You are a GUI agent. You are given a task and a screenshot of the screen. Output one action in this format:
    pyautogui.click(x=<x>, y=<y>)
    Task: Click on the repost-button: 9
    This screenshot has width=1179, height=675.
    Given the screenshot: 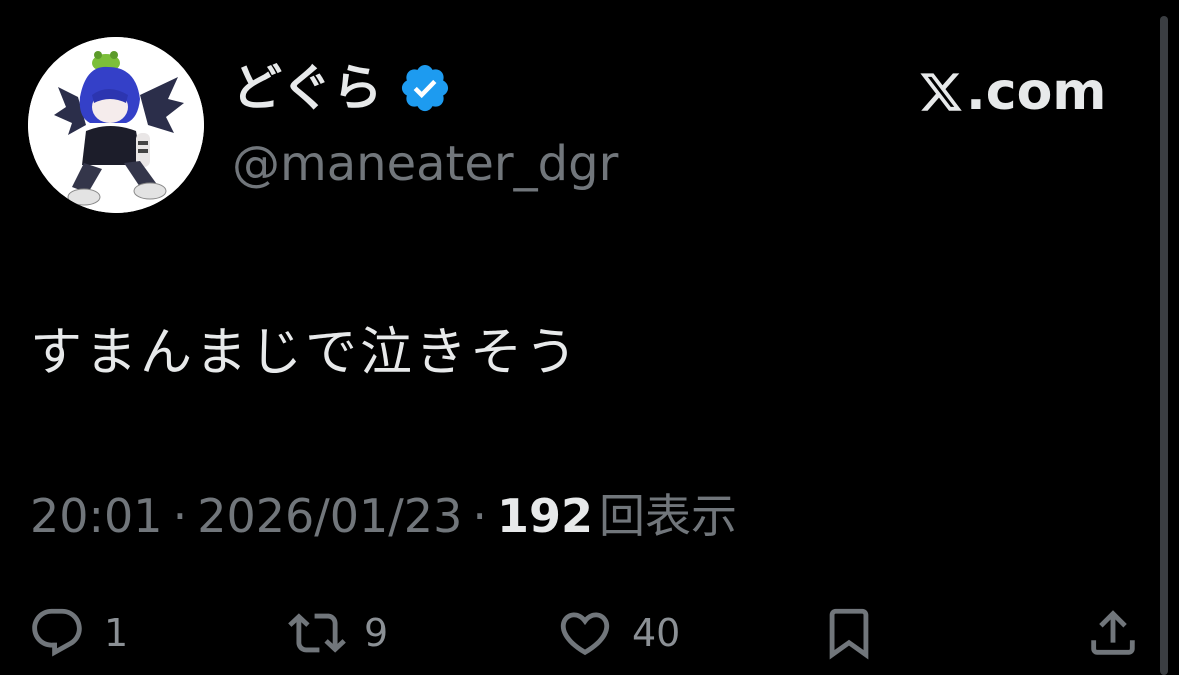 What is the action you would take?
    pyautogui.click(x=338, y=633)
    